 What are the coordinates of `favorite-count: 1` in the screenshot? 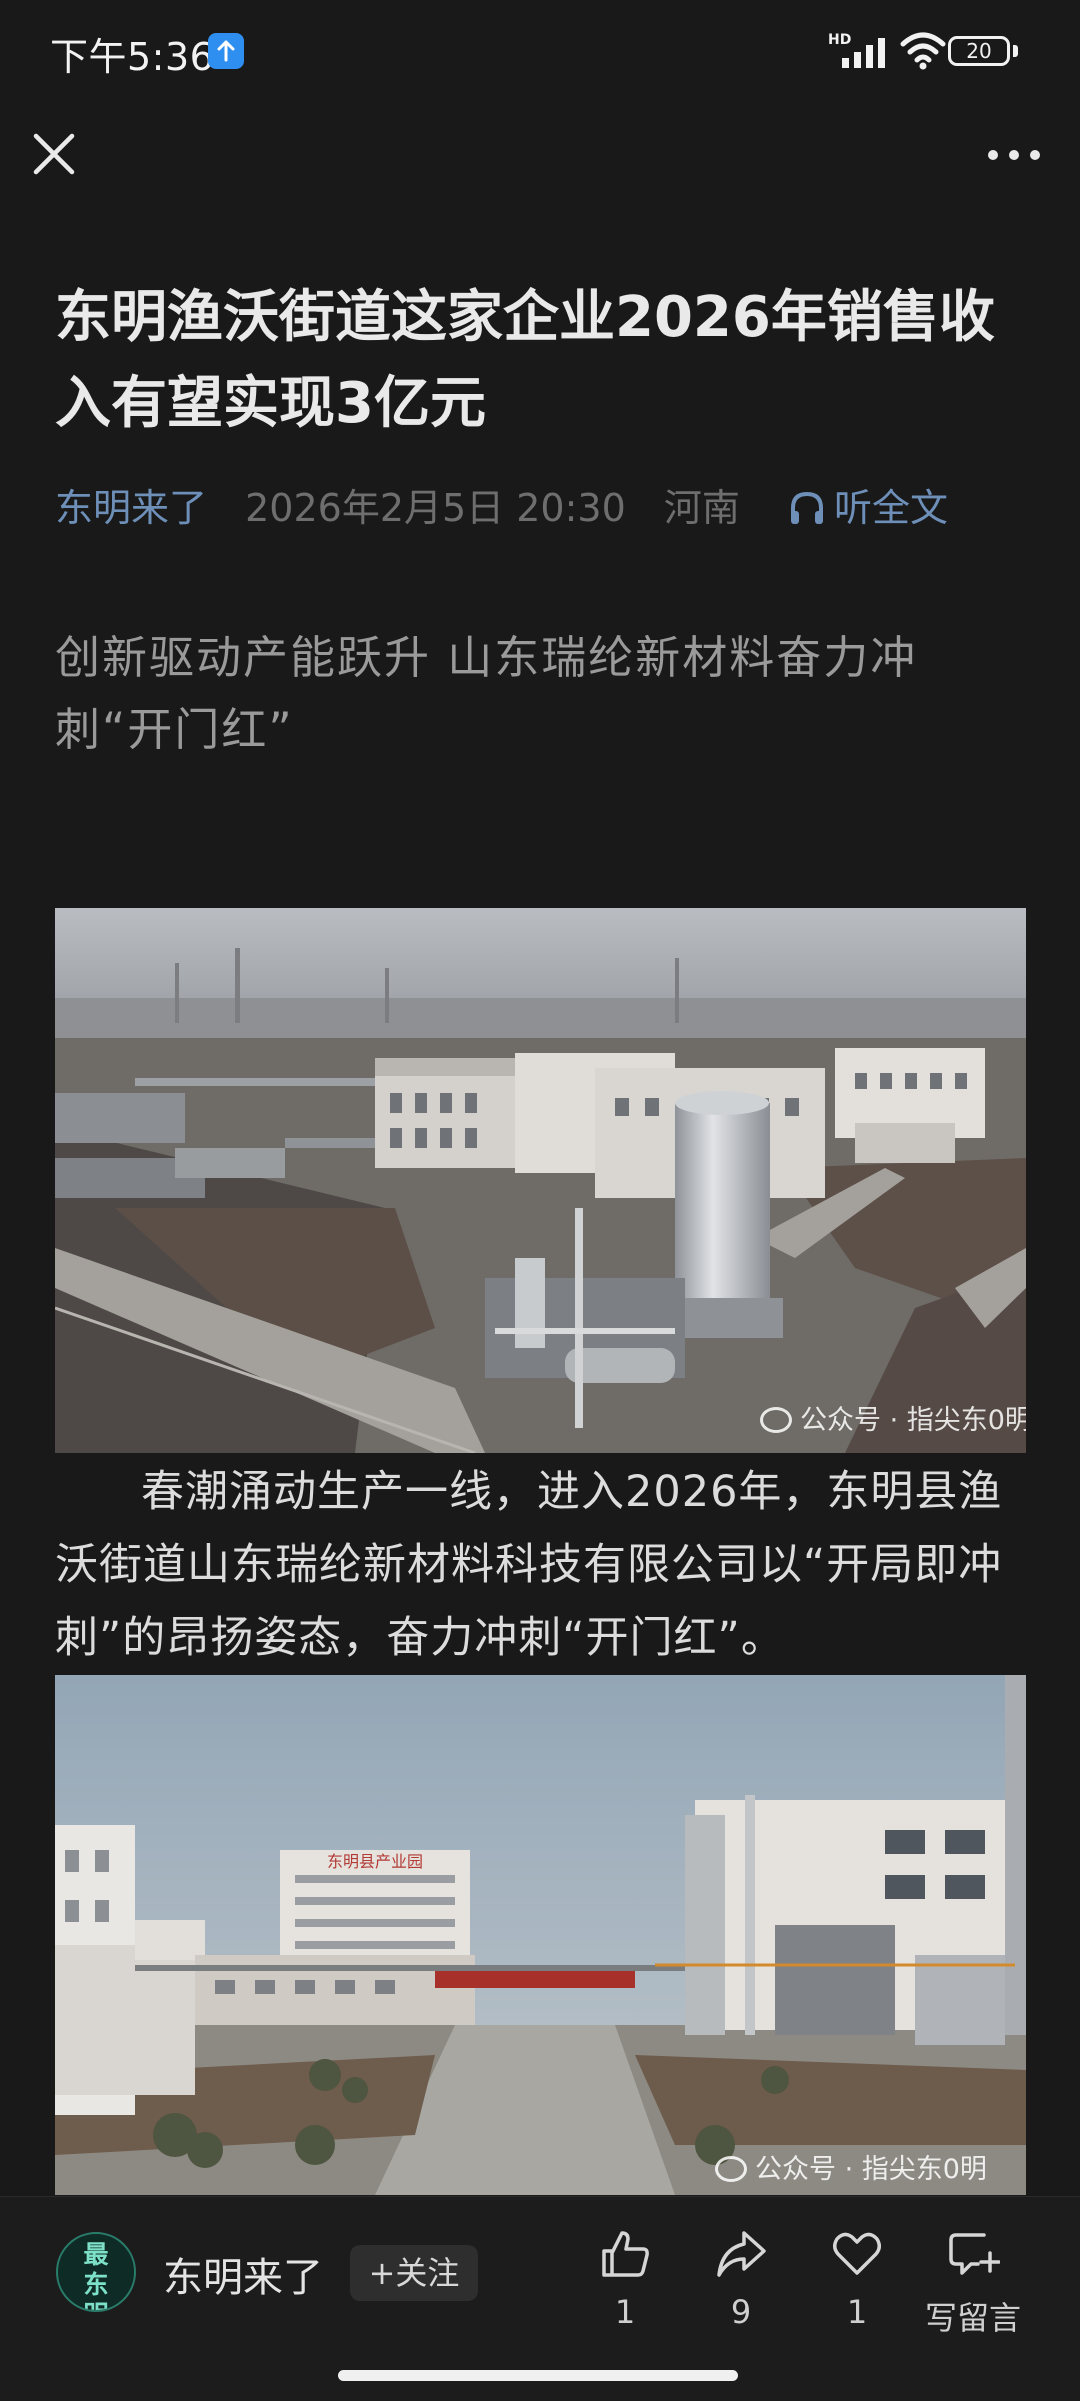 It's located at (857, 2312).